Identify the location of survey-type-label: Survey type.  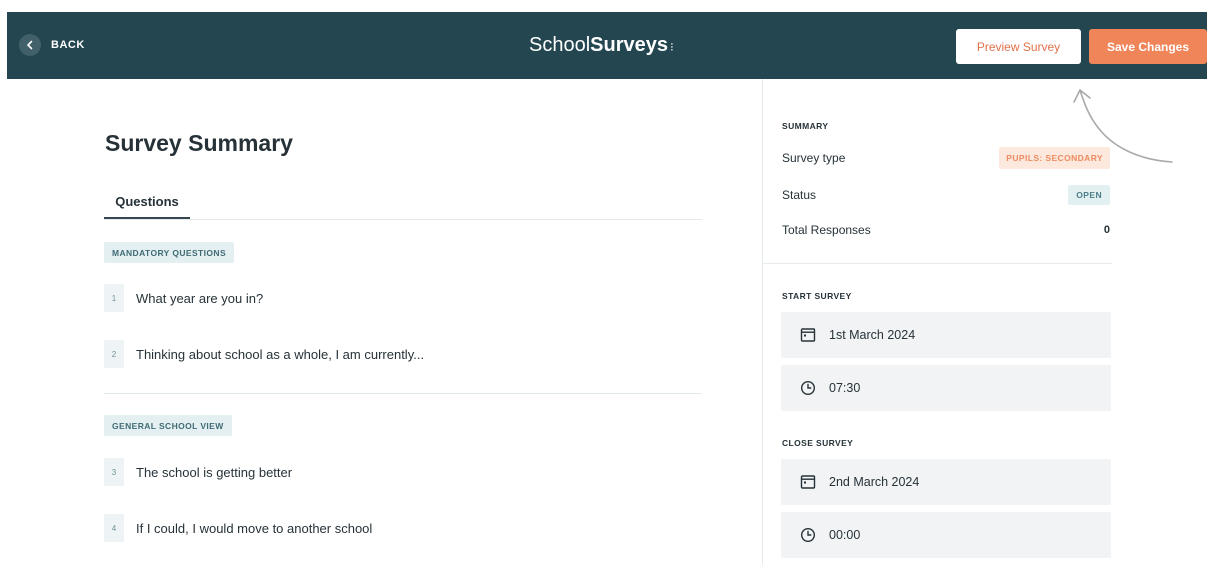
(814, 158).